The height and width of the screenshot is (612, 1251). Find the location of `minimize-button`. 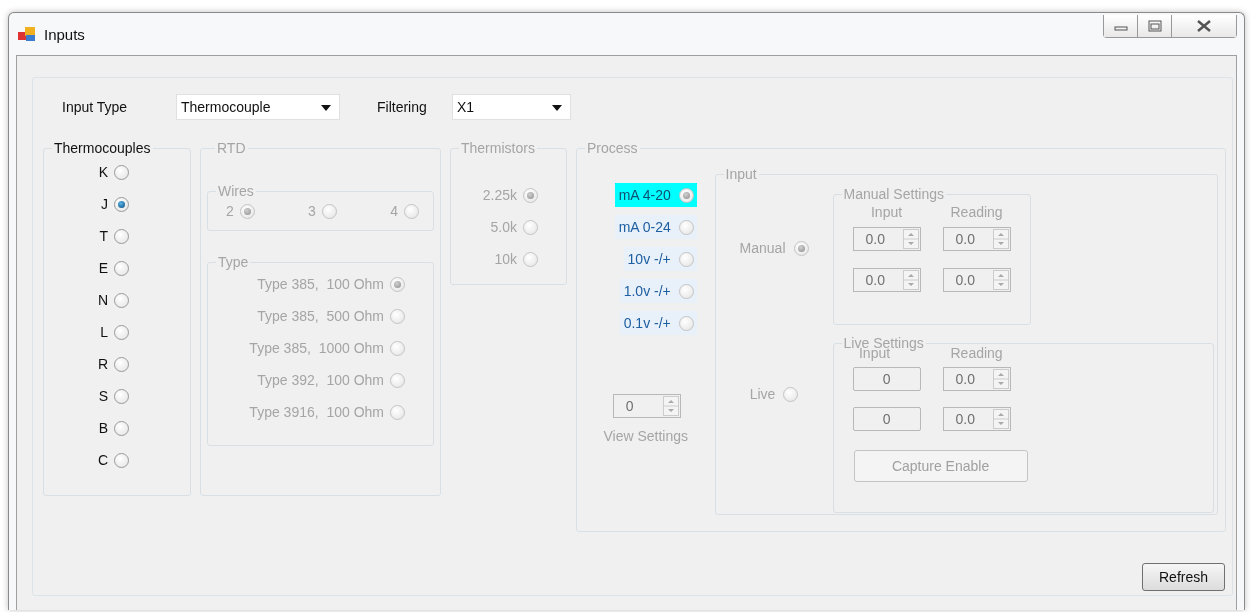

minimize-button is located at coordinates (1121, 26).